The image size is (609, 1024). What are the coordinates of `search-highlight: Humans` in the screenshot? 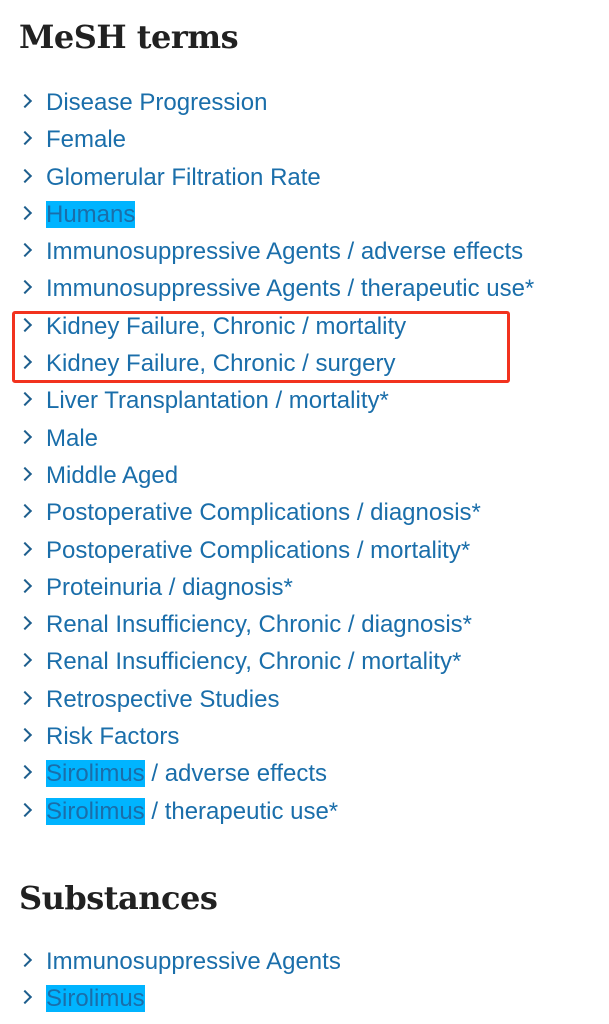 It's located at (91, 214).